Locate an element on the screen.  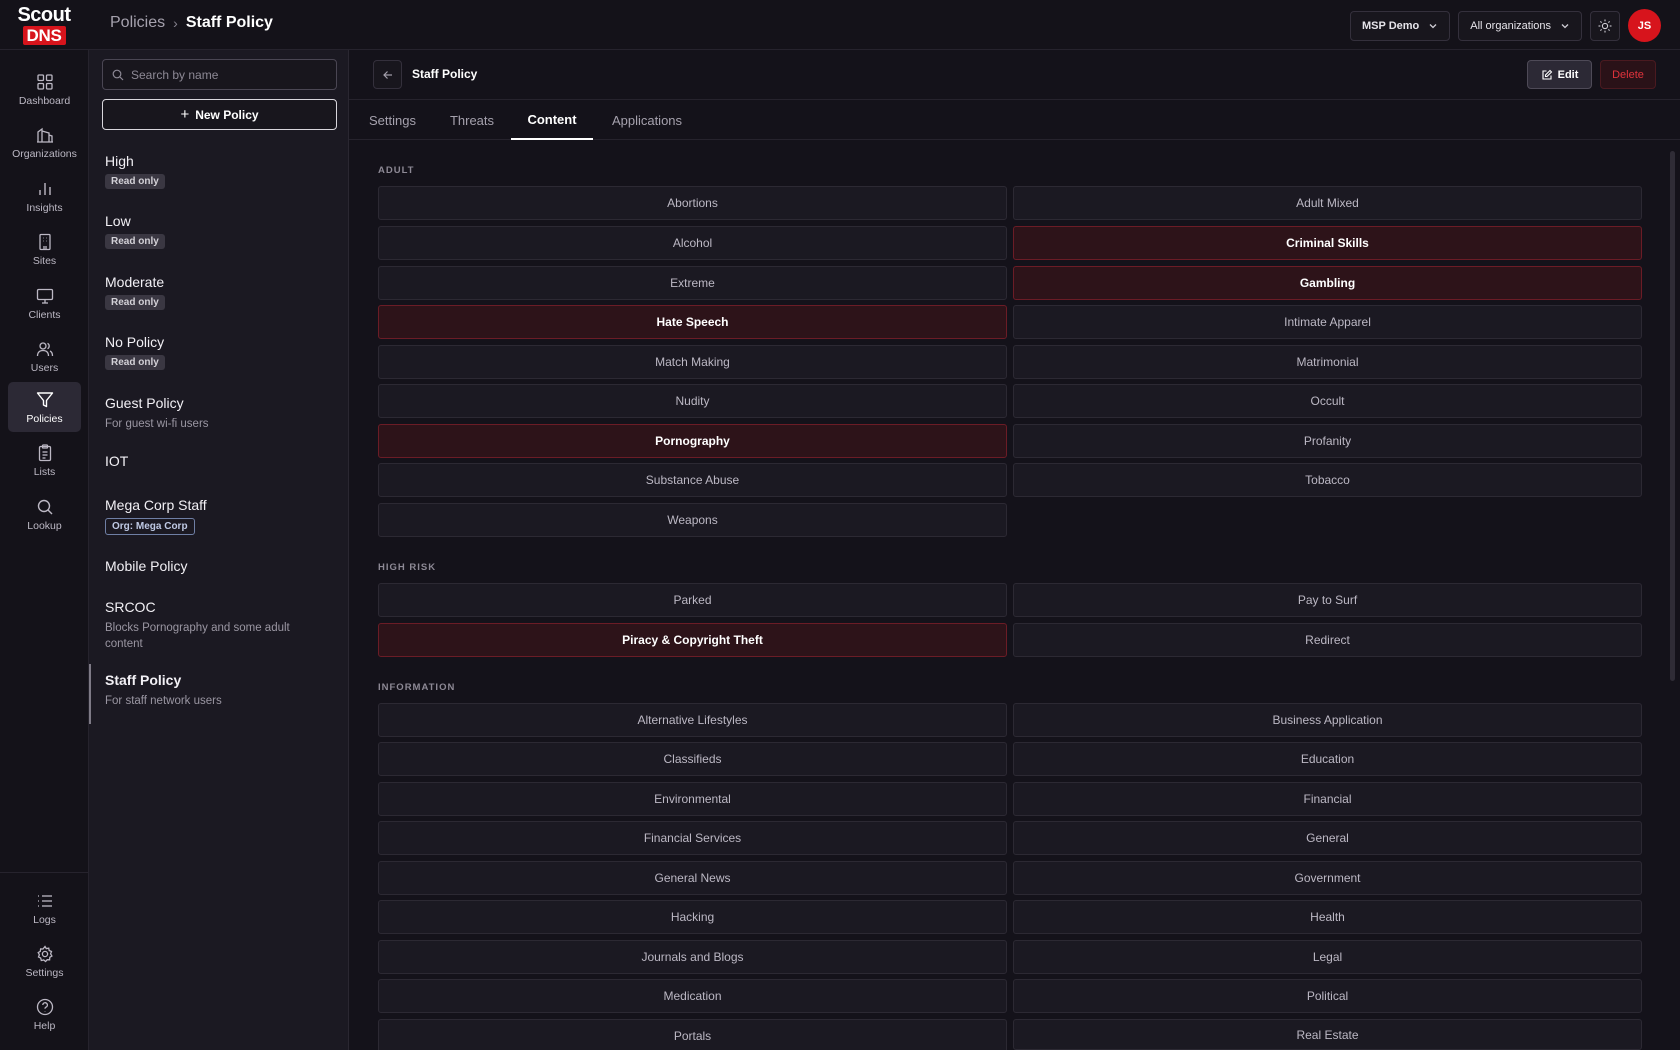
arrow-left-icon is located at coordinates (387, 74).